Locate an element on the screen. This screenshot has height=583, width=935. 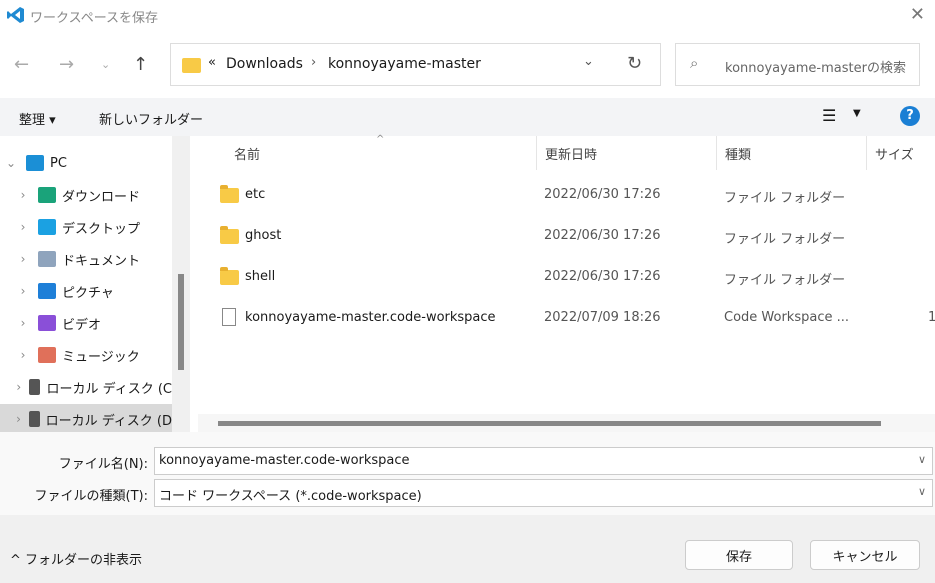
toolbar: 整理 ▾ 新しいフォルダー ☰ ▼ ? is located at coordinates (467, 117).